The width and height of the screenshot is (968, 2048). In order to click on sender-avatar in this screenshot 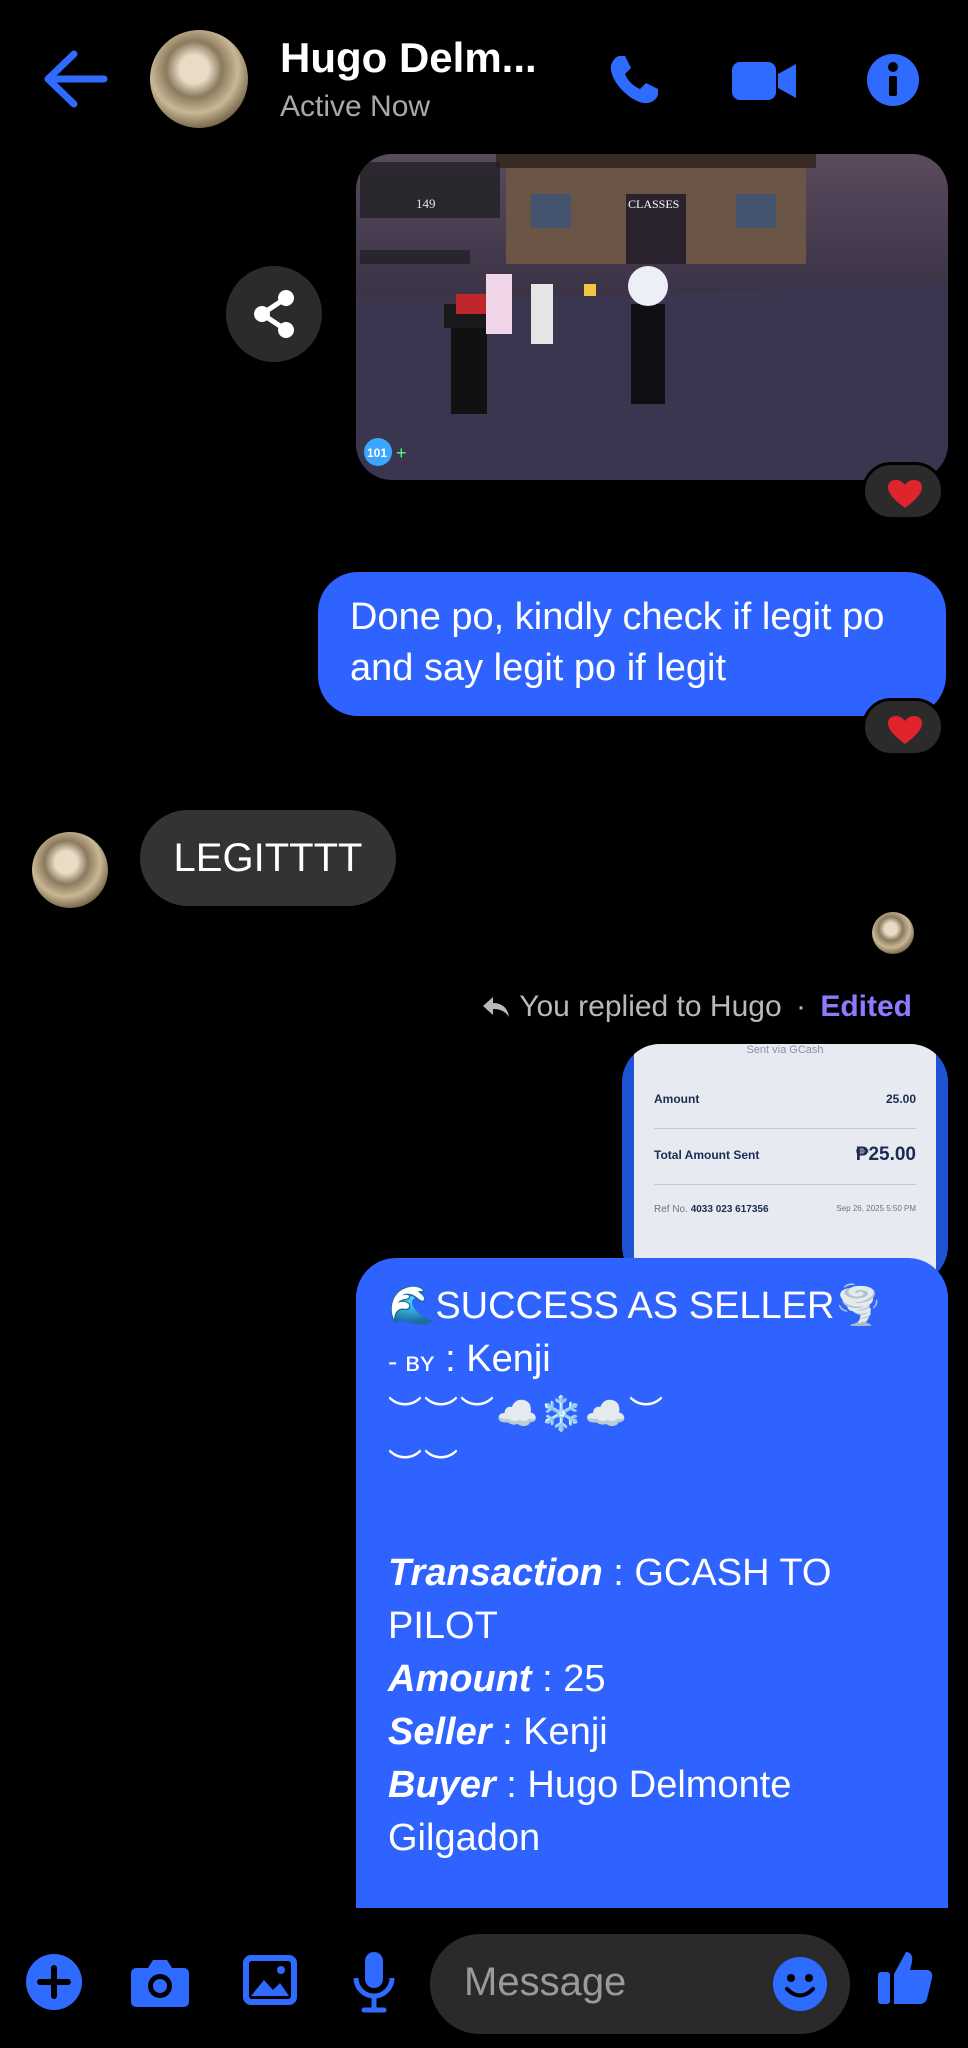, I will do `click(70, 870)`.